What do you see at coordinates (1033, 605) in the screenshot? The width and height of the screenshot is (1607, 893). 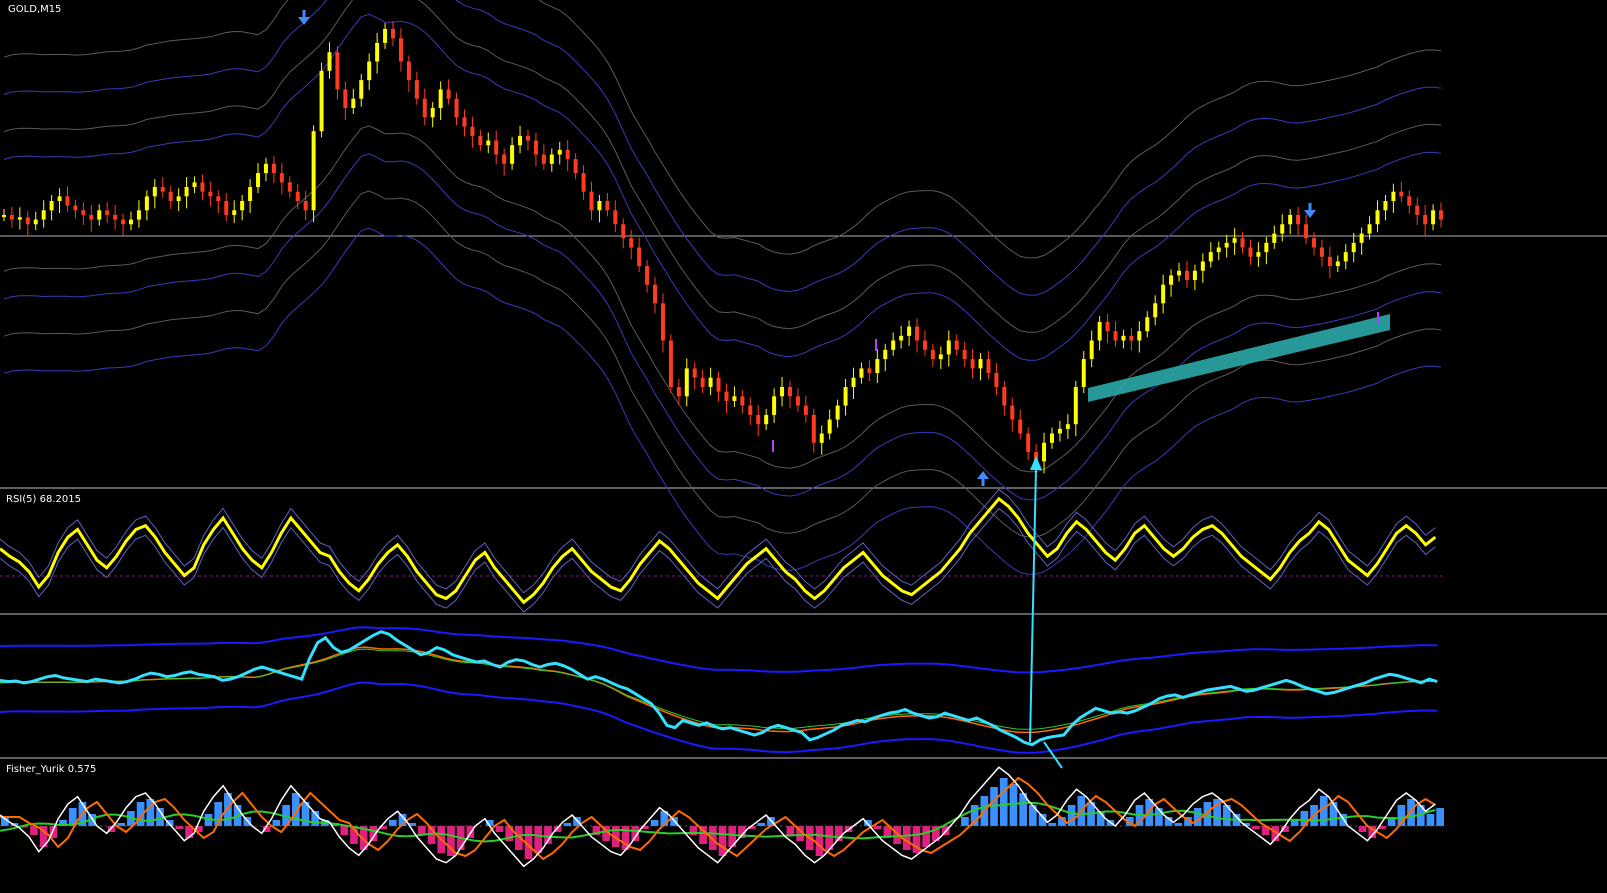 I see `cyan-arrow-shaft` at bounding box center [1033, 605].